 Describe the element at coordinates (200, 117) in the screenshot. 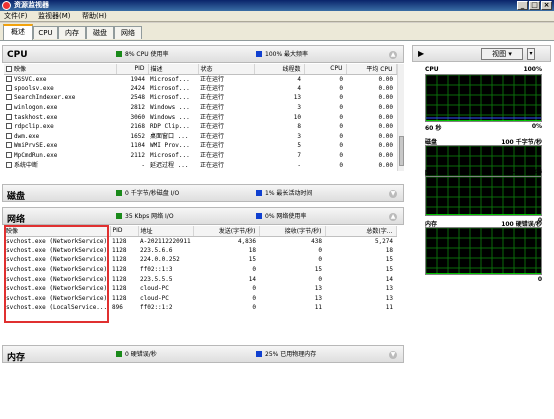

I see `table-row: taskhost.exe 3060 Windows ... 正在运行 10 0 0.00` at that location.